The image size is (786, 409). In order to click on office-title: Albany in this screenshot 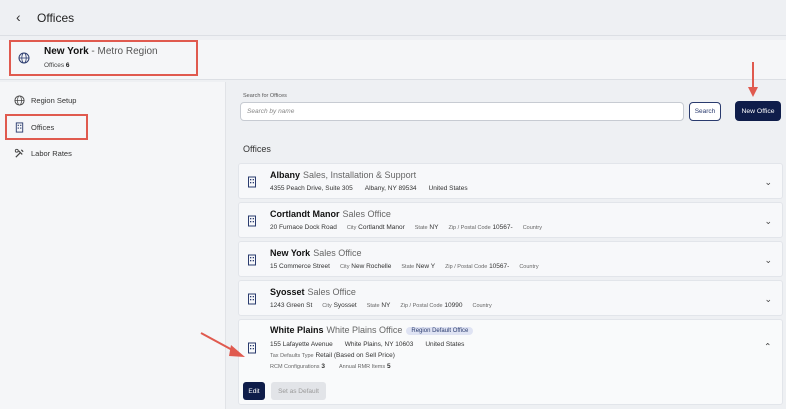, I will do `click(285, 175)`.